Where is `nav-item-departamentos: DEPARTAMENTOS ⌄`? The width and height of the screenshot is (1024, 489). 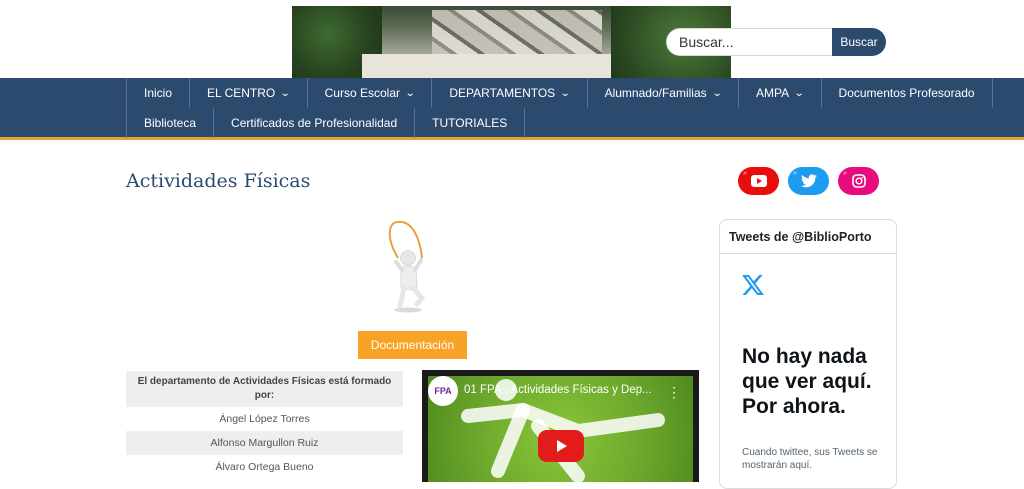
nav-item-departamentos: DEPARTAMENTOS ⌄ is located at coordinates (508, 93).